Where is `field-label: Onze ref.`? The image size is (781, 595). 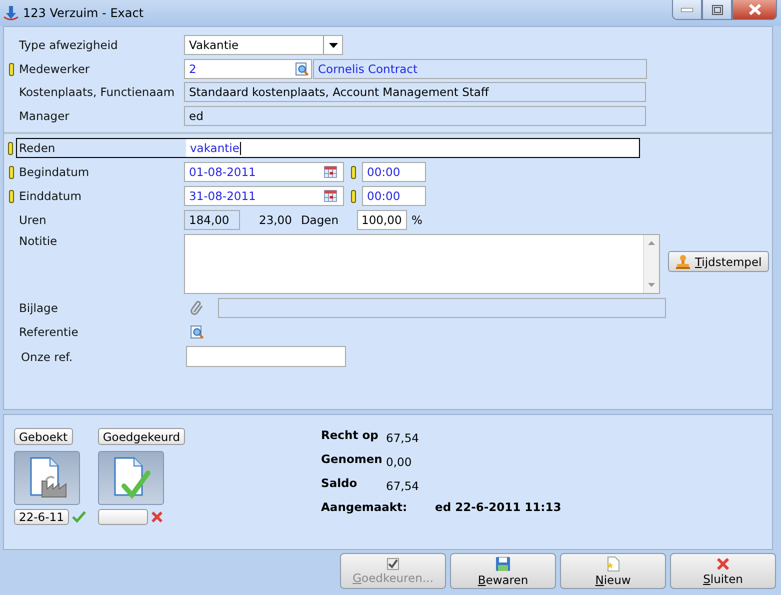 field-label: Onze ref. is located at coordinates (47, 357).